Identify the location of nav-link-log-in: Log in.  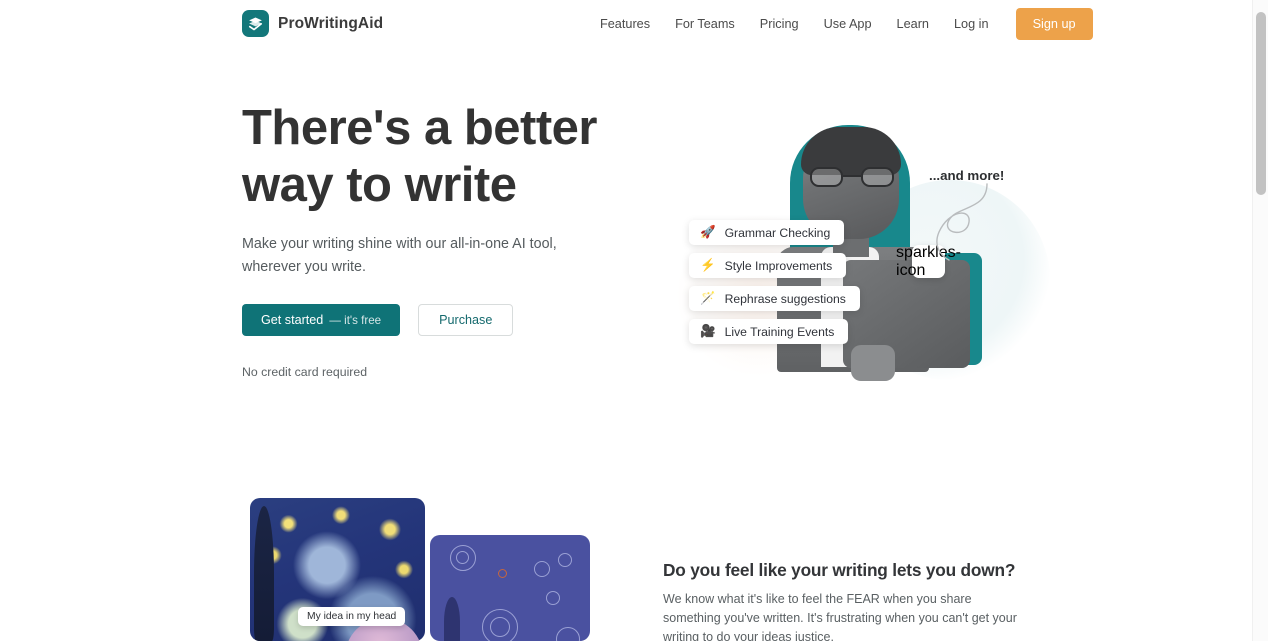
(971, 24).